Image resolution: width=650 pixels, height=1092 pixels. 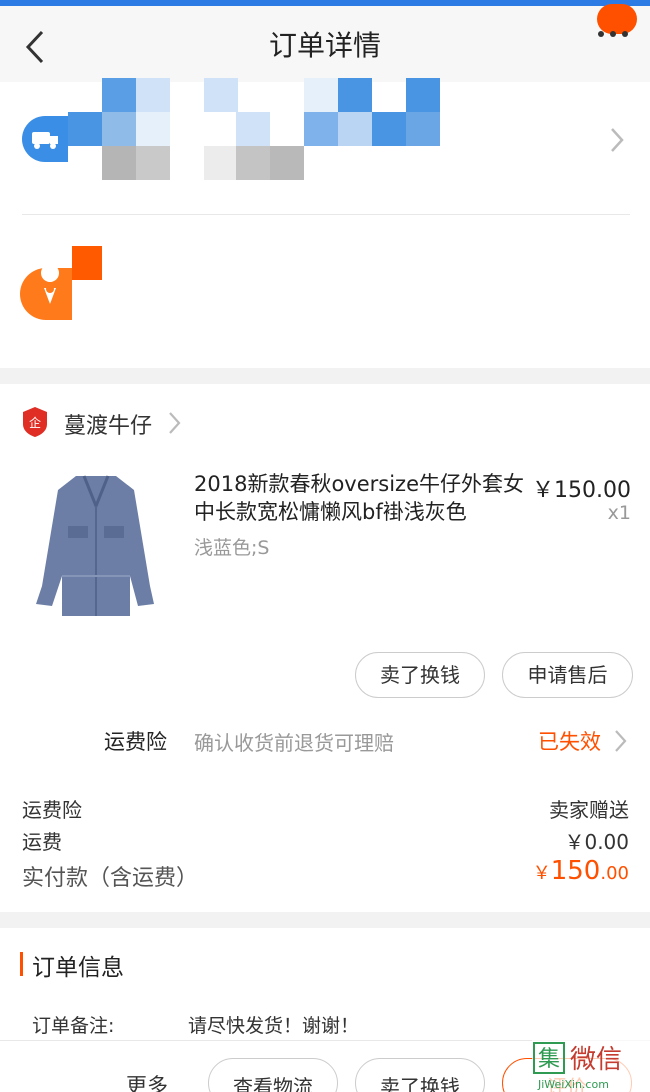 What do you see at coordinates (110, 878) in the screenshot?
I see `total-label: 实付款（含运费）` at bounding box center [110, 878].